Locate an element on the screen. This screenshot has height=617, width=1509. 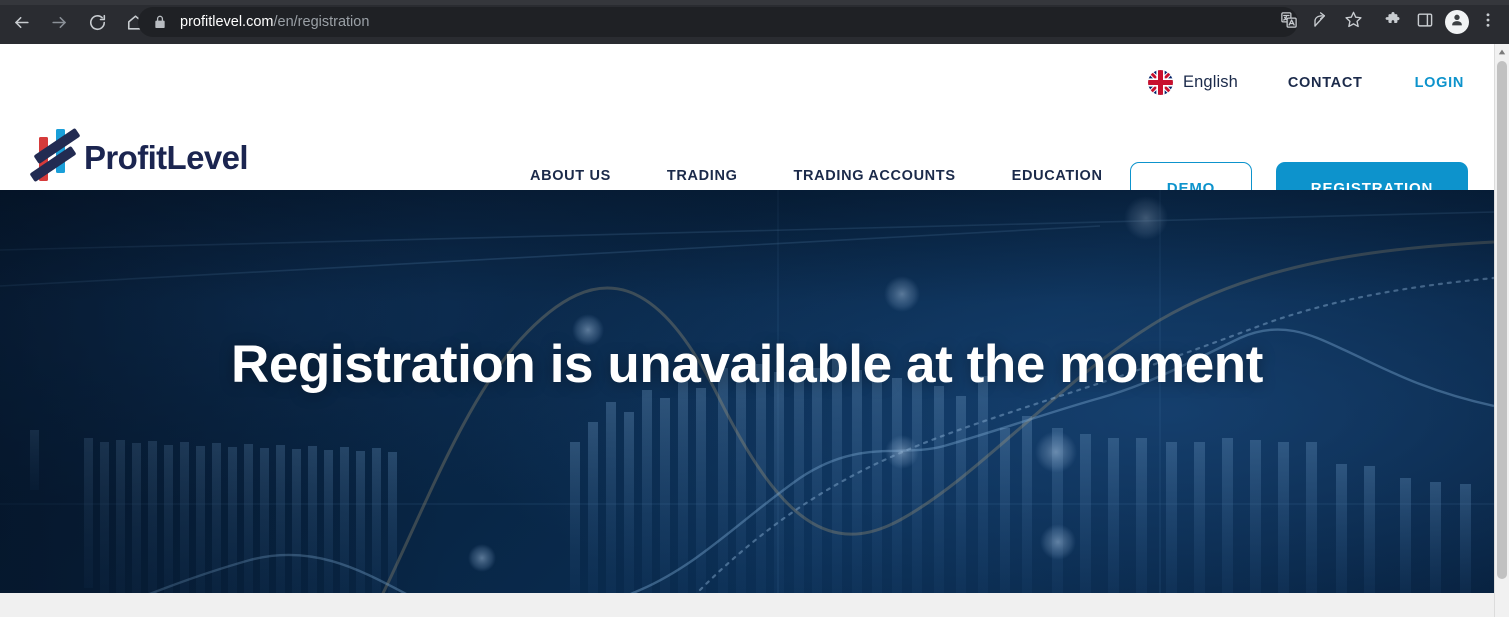
bookmark-star-button is located at coordinates (1353, 22).